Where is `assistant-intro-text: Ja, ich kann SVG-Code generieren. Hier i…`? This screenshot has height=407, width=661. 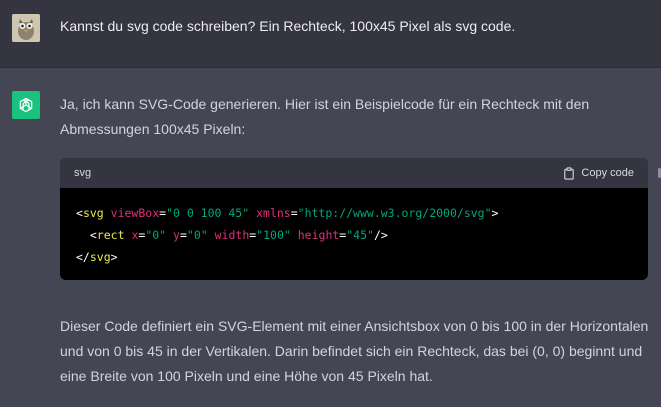 assistant-intro-text: Ja, ich kann SVG-Code generieren. Hier i… is located at coordinates (325, 116).